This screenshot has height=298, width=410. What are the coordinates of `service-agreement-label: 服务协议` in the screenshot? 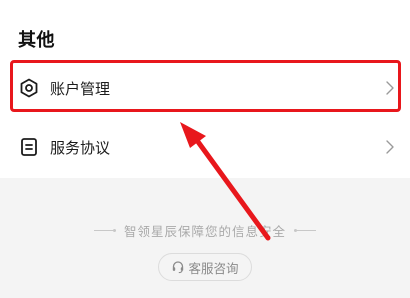 It's located at (80, 147).